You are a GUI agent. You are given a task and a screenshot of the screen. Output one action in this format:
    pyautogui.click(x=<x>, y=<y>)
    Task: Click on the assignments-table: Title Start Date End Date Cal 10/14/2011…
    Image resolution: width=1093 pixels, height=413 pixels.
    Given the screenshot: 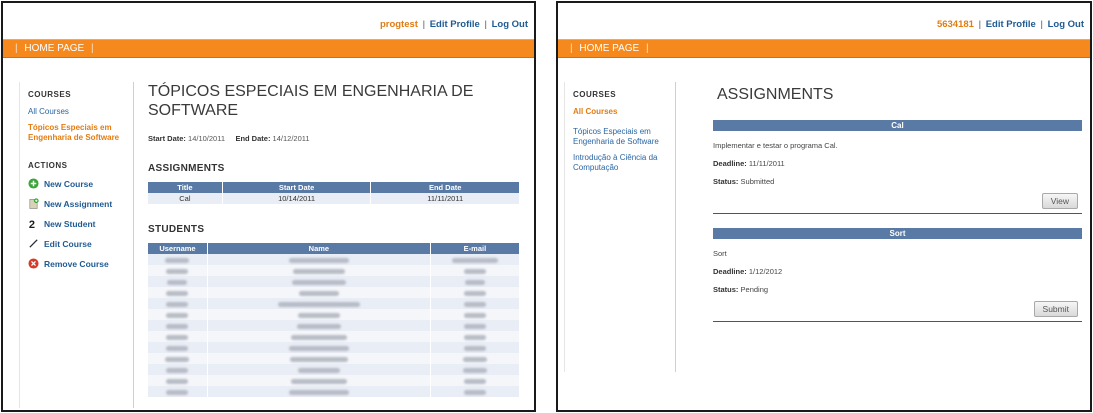 What is the action you would take?
    pyautogui.click(x=334, y=193)
    